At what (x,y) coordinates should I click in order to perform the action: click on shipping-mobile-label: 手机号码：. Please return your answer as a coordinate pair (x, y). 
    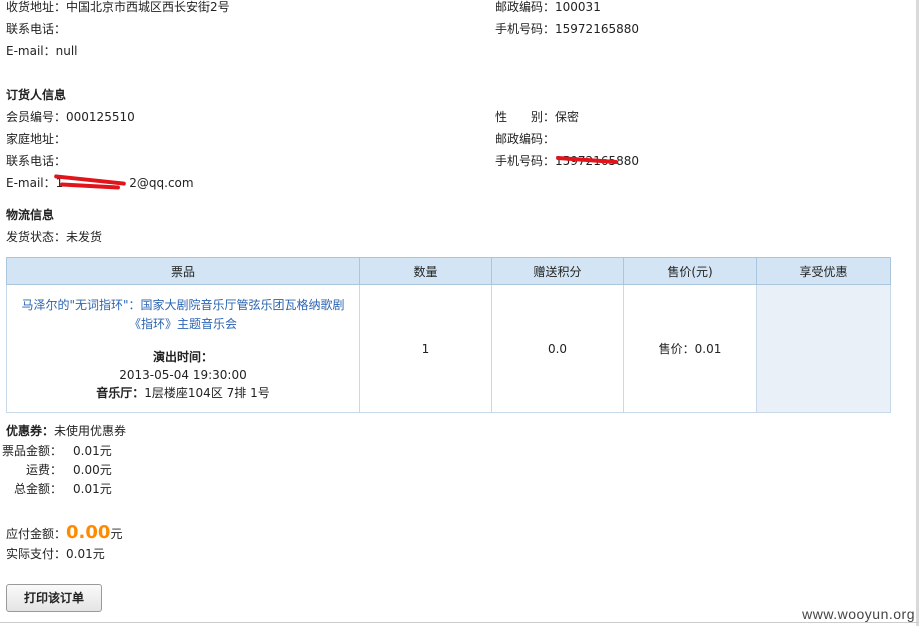
    Looking at the image, I should click on (525, 29).